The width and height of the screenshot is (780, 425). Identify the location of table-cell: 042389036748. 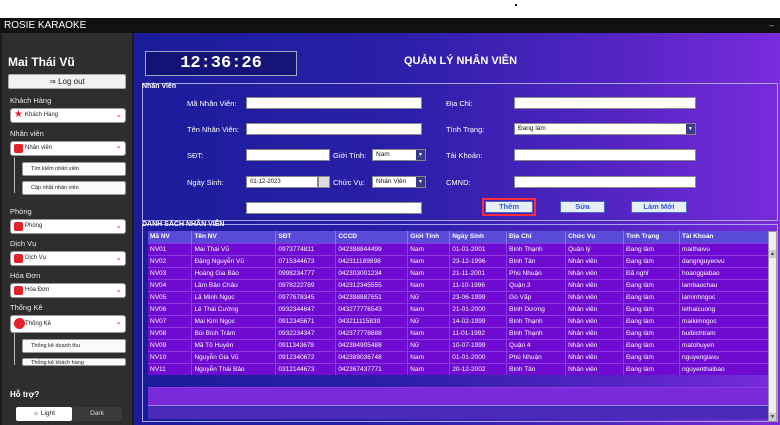
(372, 356).